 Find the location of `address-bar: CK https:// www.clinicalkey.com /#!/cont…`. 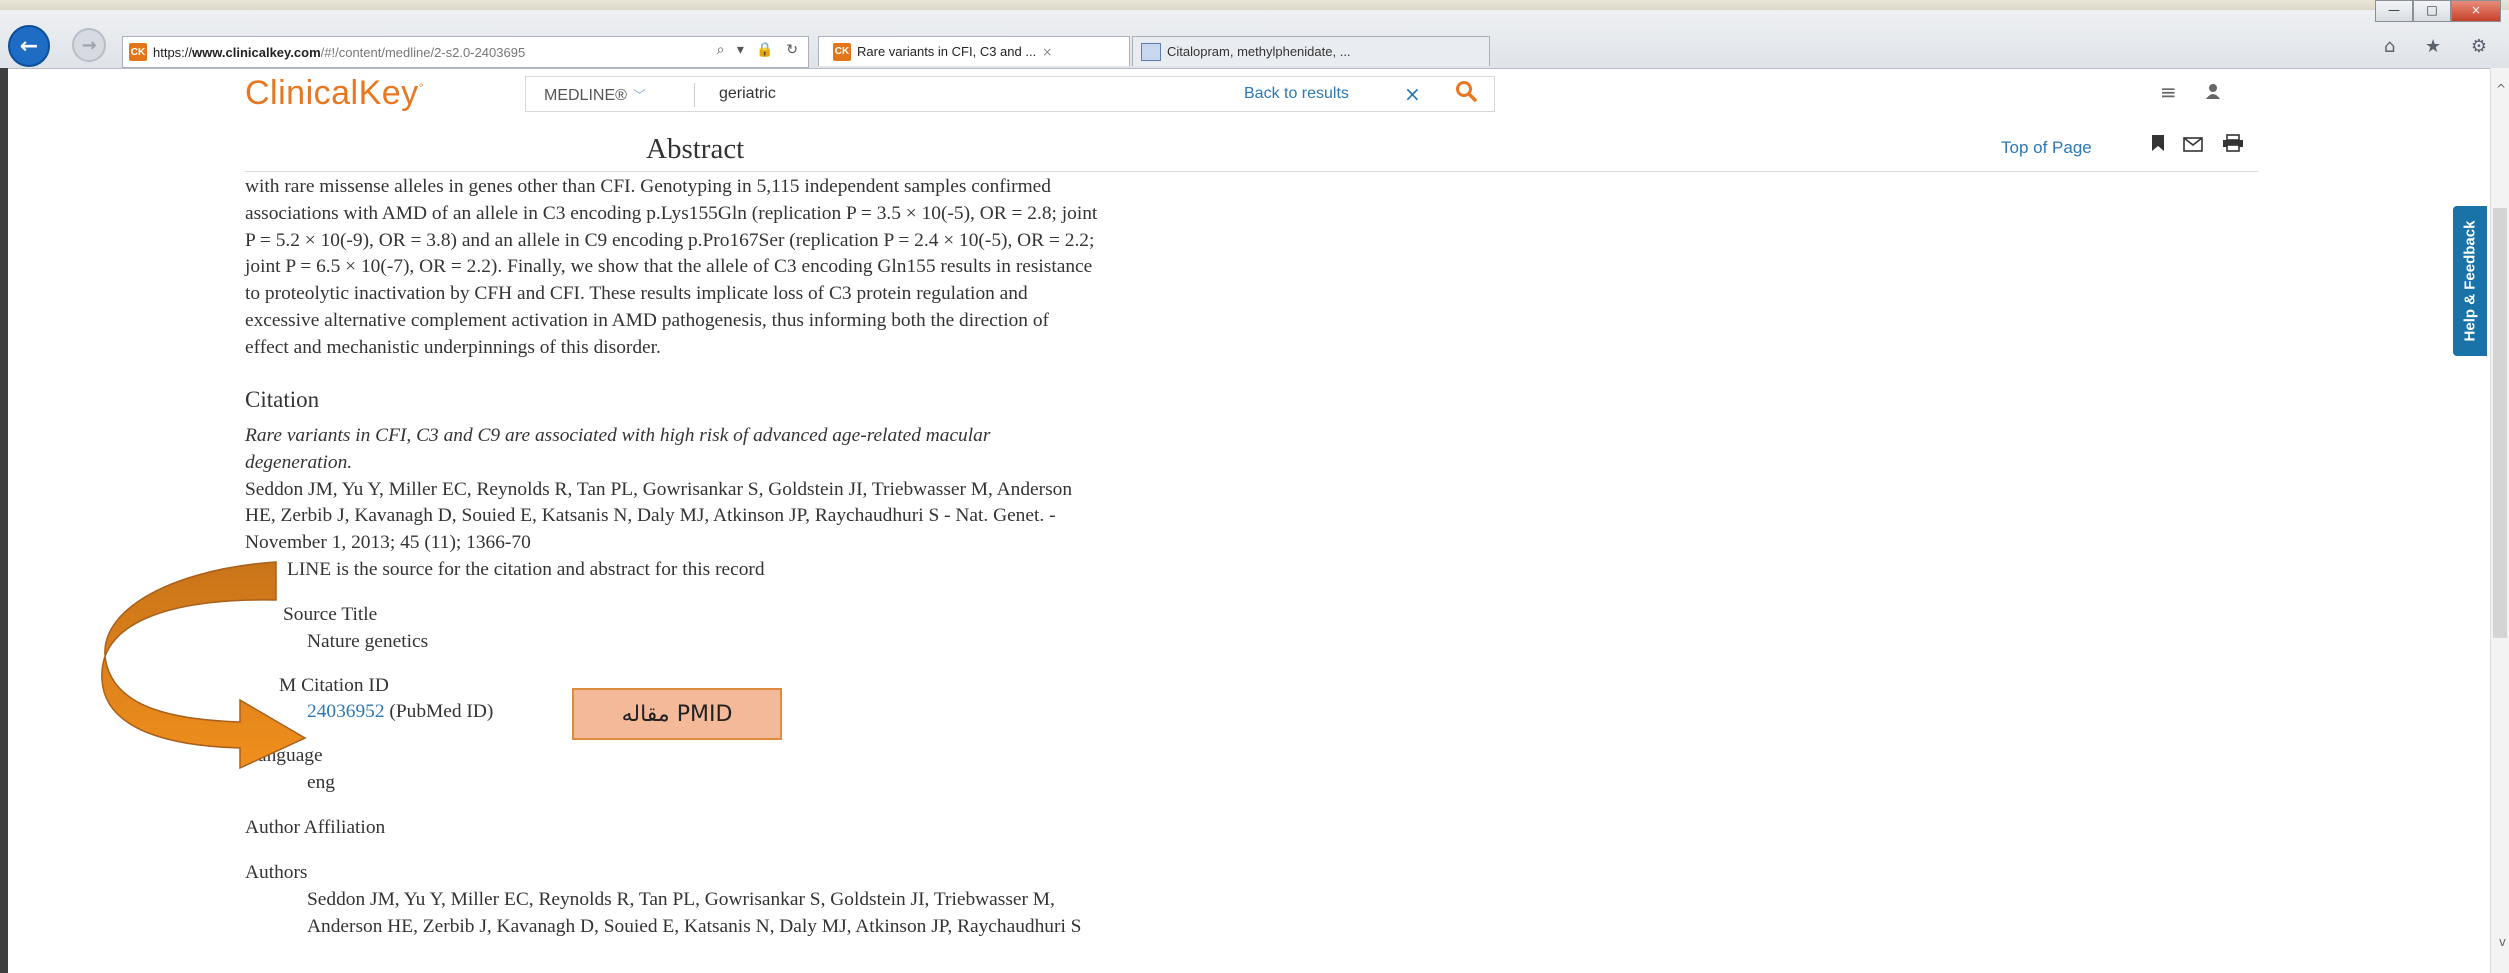

address-bar: CK https:// www.clinicalkey.com /#!/cont… is located at coordinates (465, 52).